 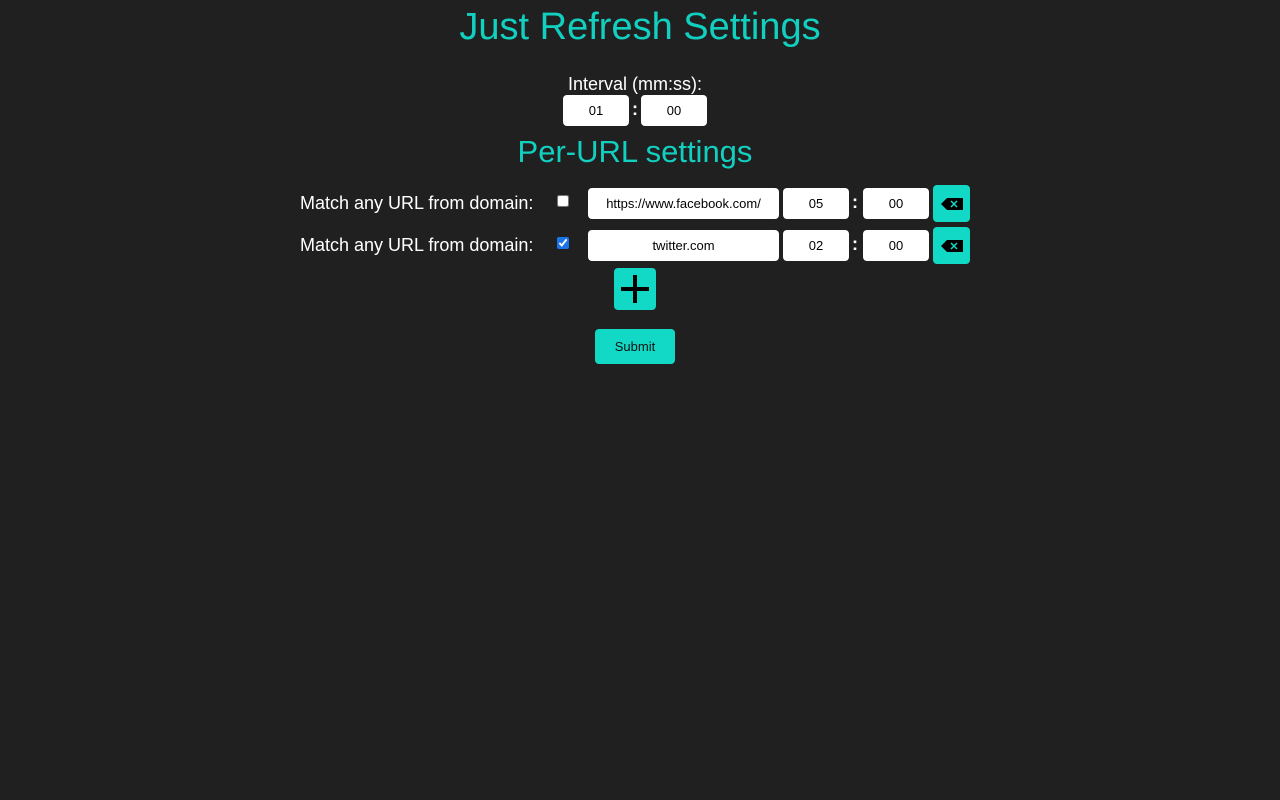 I want to click on per-url-heading: Per-URL settings, so click(x=635, y=151).